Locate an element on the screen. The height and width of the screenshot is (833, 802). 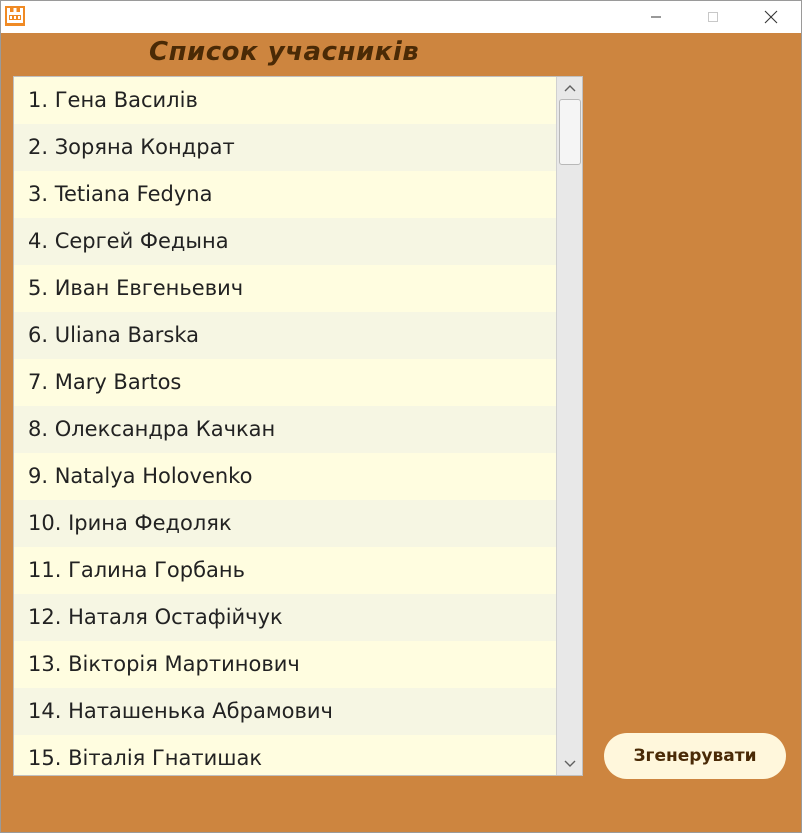
close-button is located at coordinates (771, 17).